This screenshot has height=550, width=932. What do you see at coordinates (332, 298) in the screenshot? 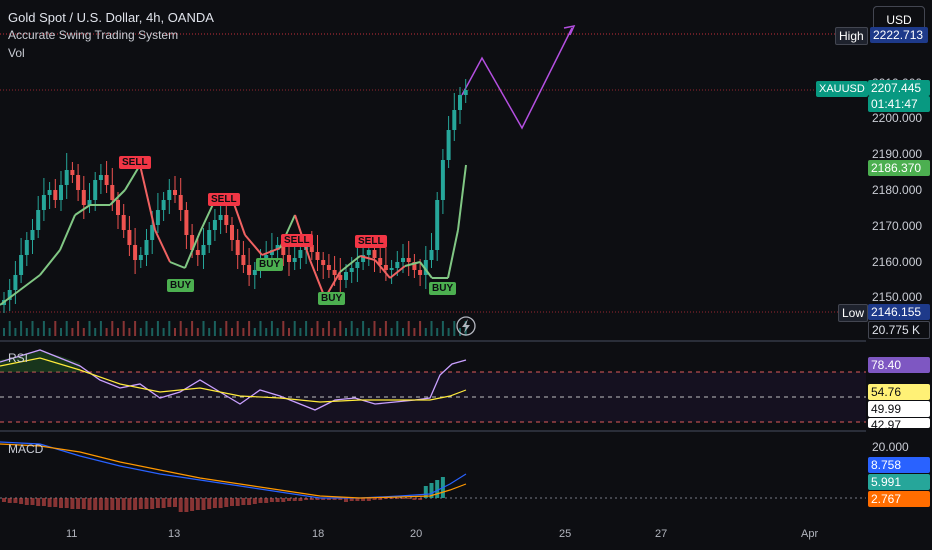
I see `buy-signal-3: BUY` at bounding box center [332, 298].